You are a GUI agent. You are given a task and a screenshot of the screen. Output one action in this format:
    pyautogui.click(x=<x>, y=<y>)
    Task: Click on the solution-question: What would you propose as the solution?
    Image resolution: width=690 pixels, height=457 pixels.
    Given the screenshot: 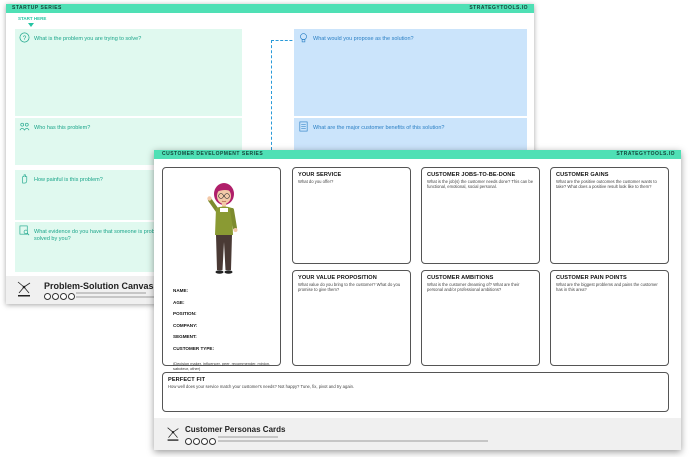 What is the action you would take?
    pyautogui.click(x=363, y=39)
    